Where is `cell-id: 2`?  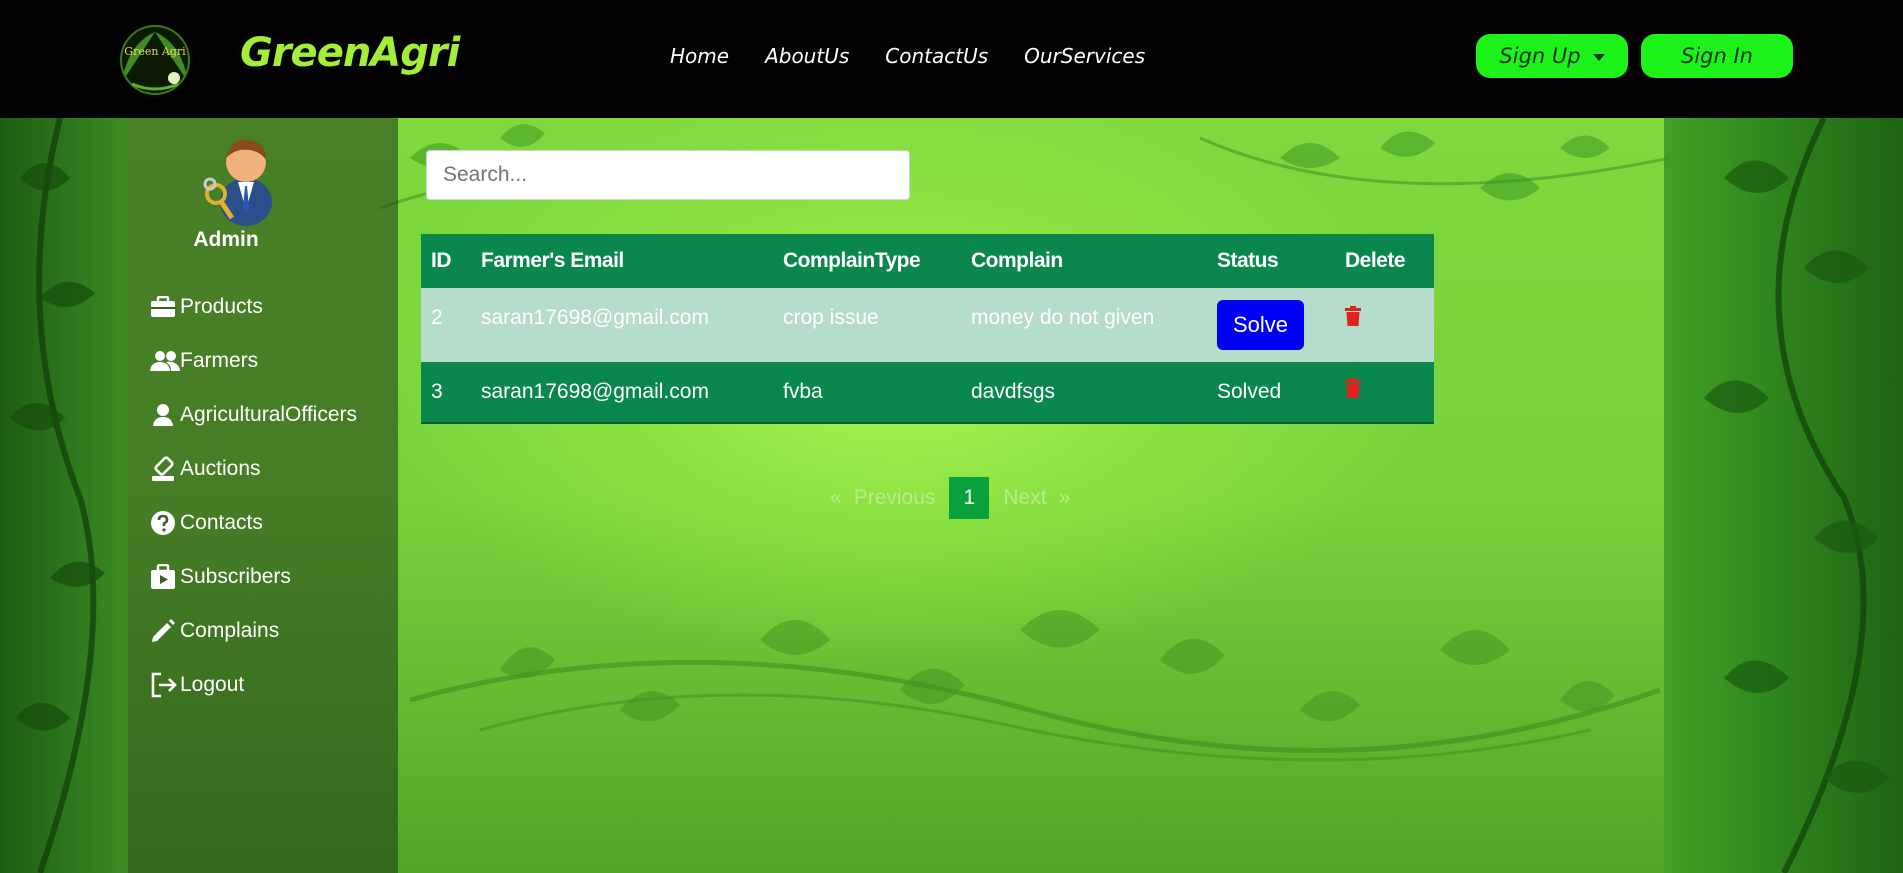
cell-id: 2 is located at coordinates (446, 325).